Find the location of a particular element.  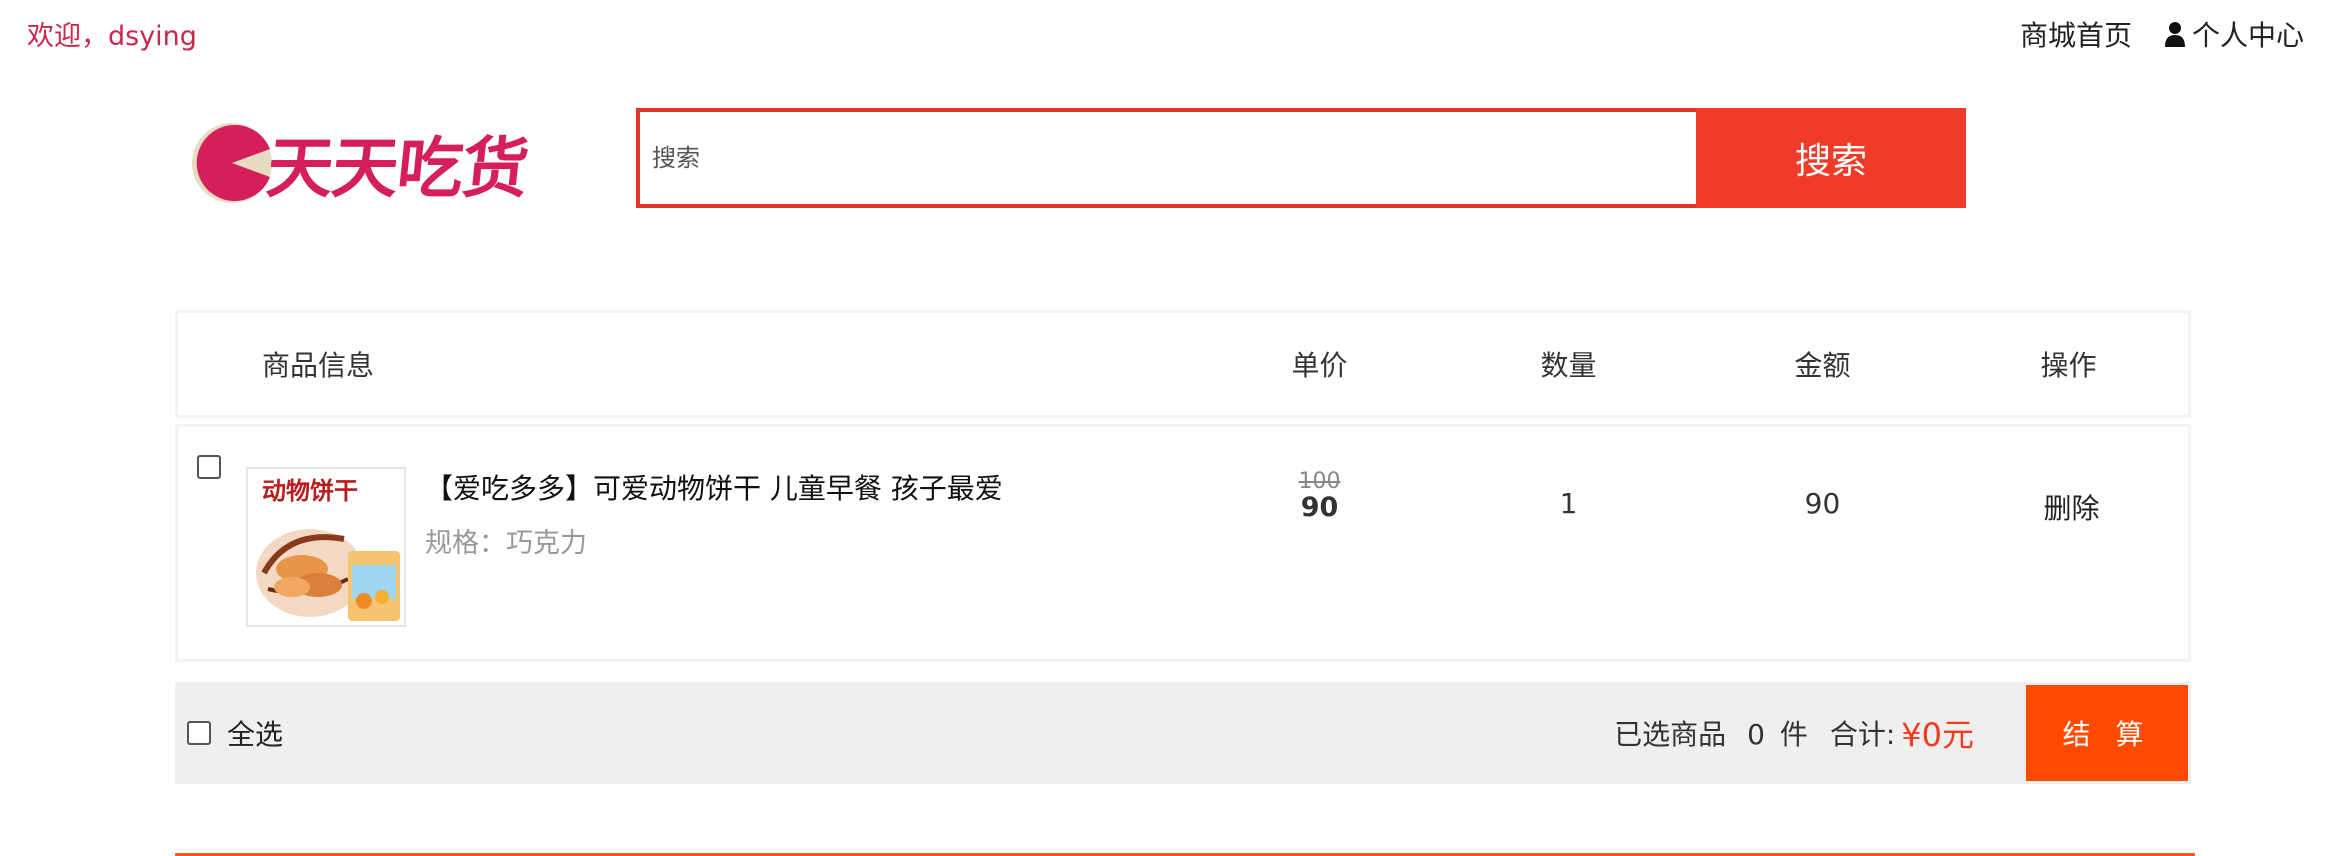

col-header-price: 单价 is located at coordinates (1319, 365).